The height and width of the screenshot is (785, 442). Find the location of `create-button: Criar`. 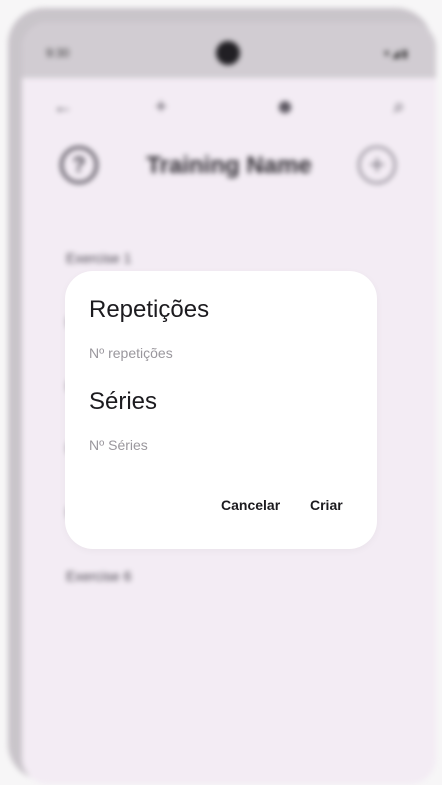

create-button: Criar is located at coordinates (326, 505).